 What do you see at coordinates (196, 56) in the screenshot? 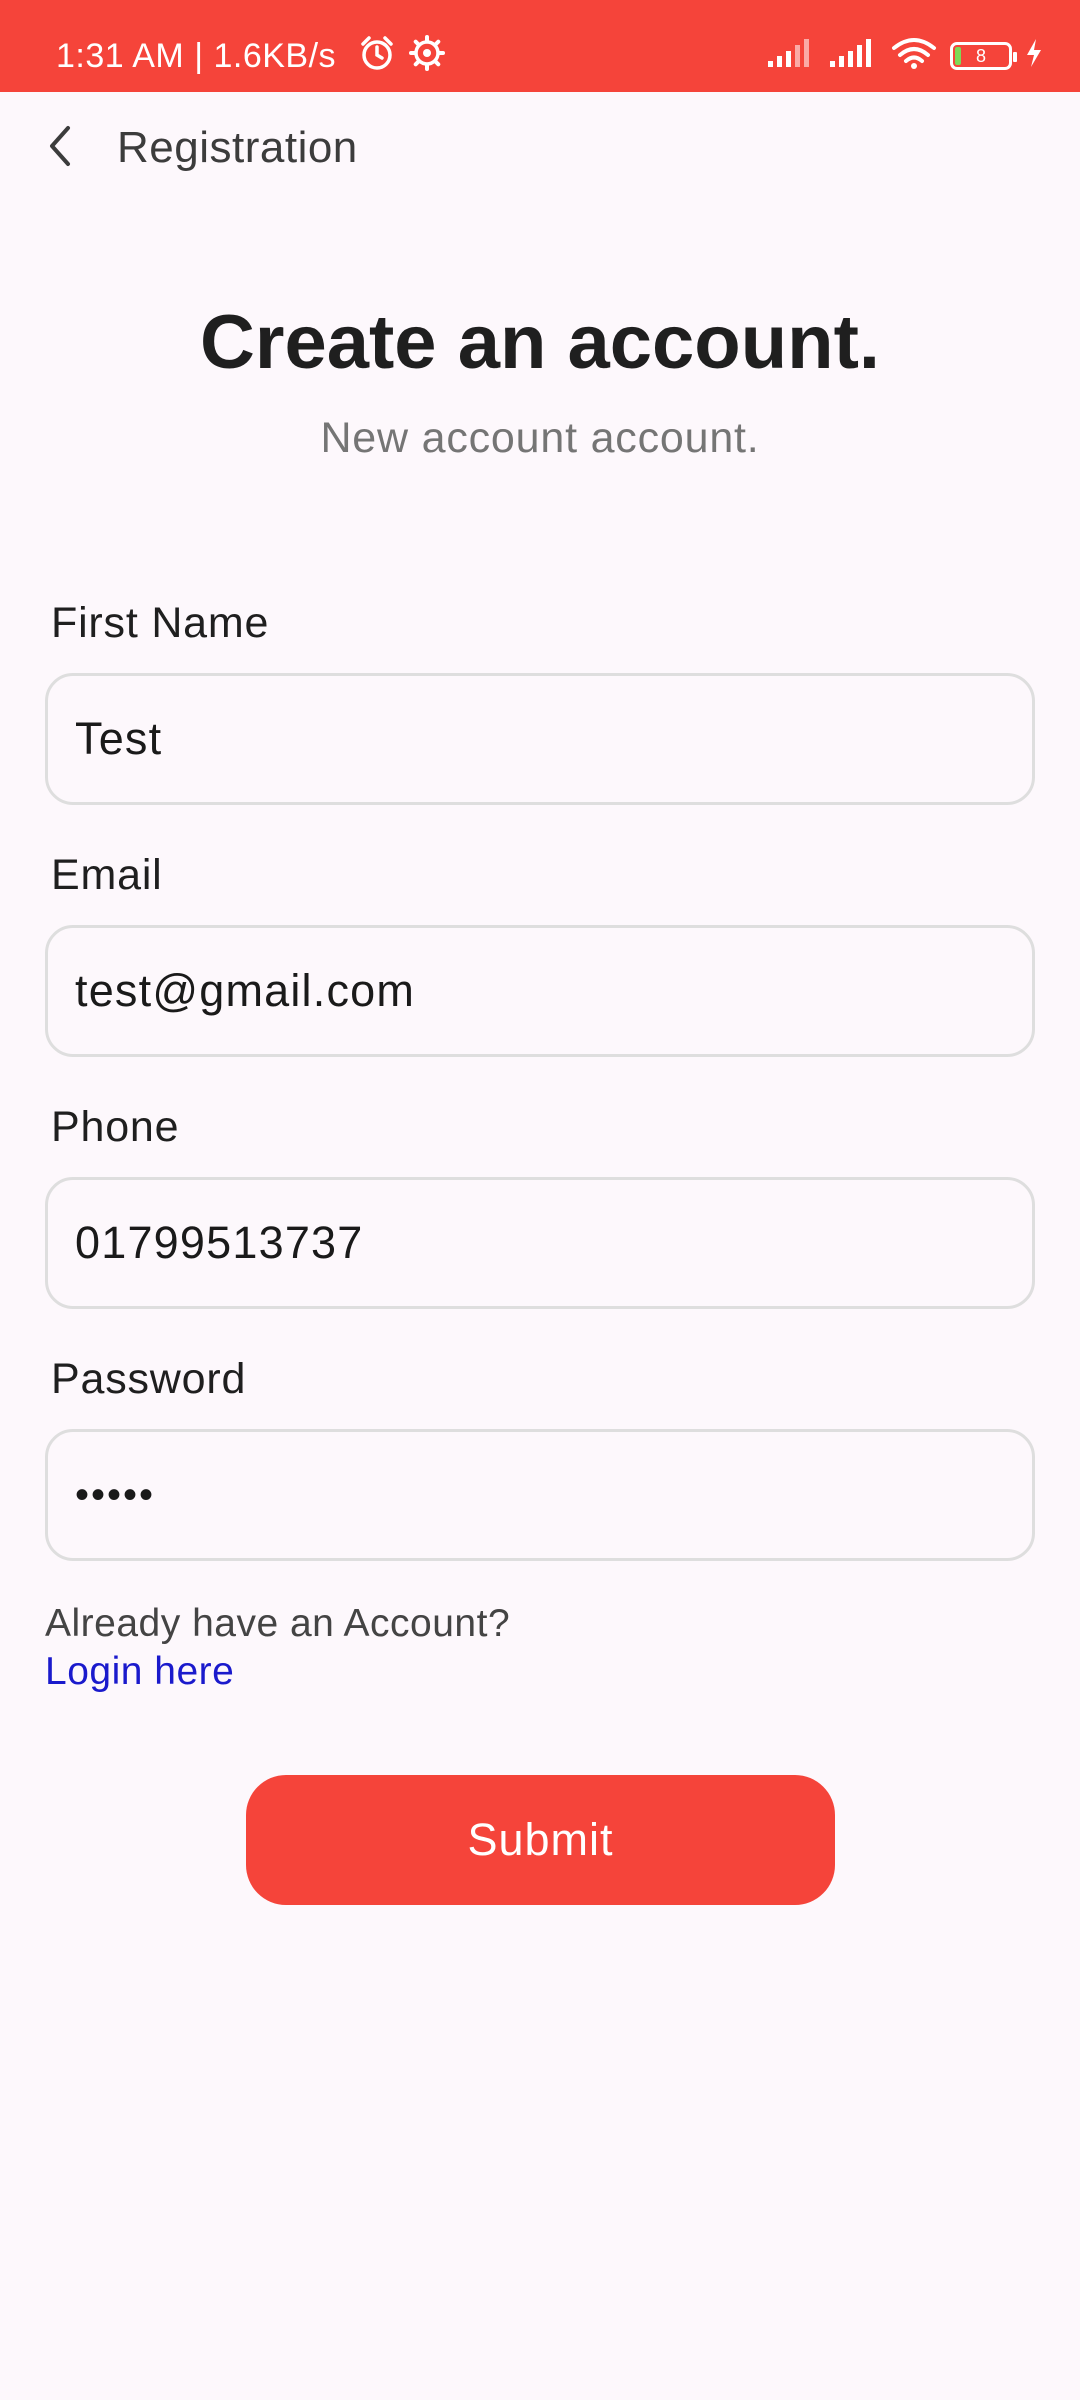
I see `status-time: 1:31 AM | 1.6KB/s` at bounding box center [196, 56].